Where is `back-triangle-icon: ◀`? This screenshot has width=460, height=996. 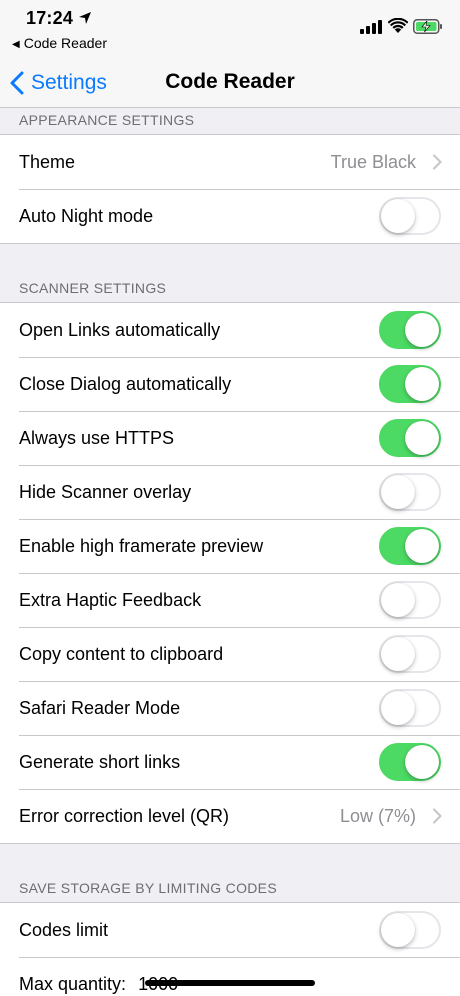
back-triangle-icon: ◀ is located at coordinates (16, 44).